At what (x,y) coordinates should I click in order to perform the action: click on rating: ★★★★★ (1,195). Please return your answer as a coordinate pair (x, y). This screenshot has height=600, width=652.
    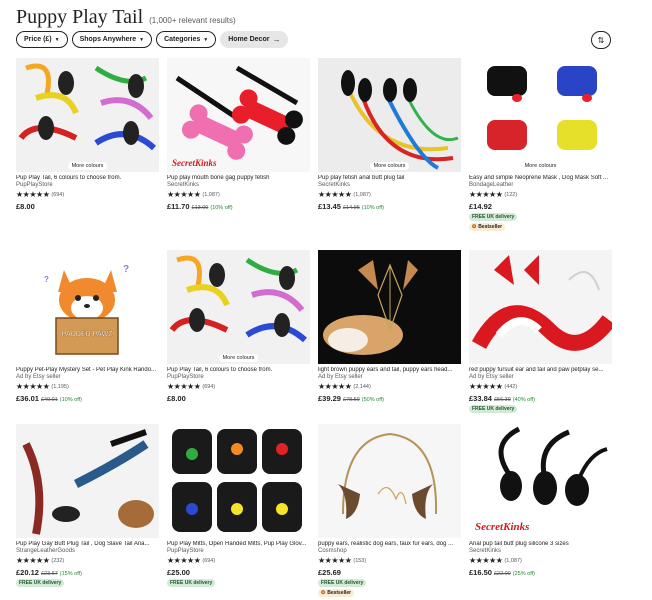
    Looking at the image, I should click on (87, 387).